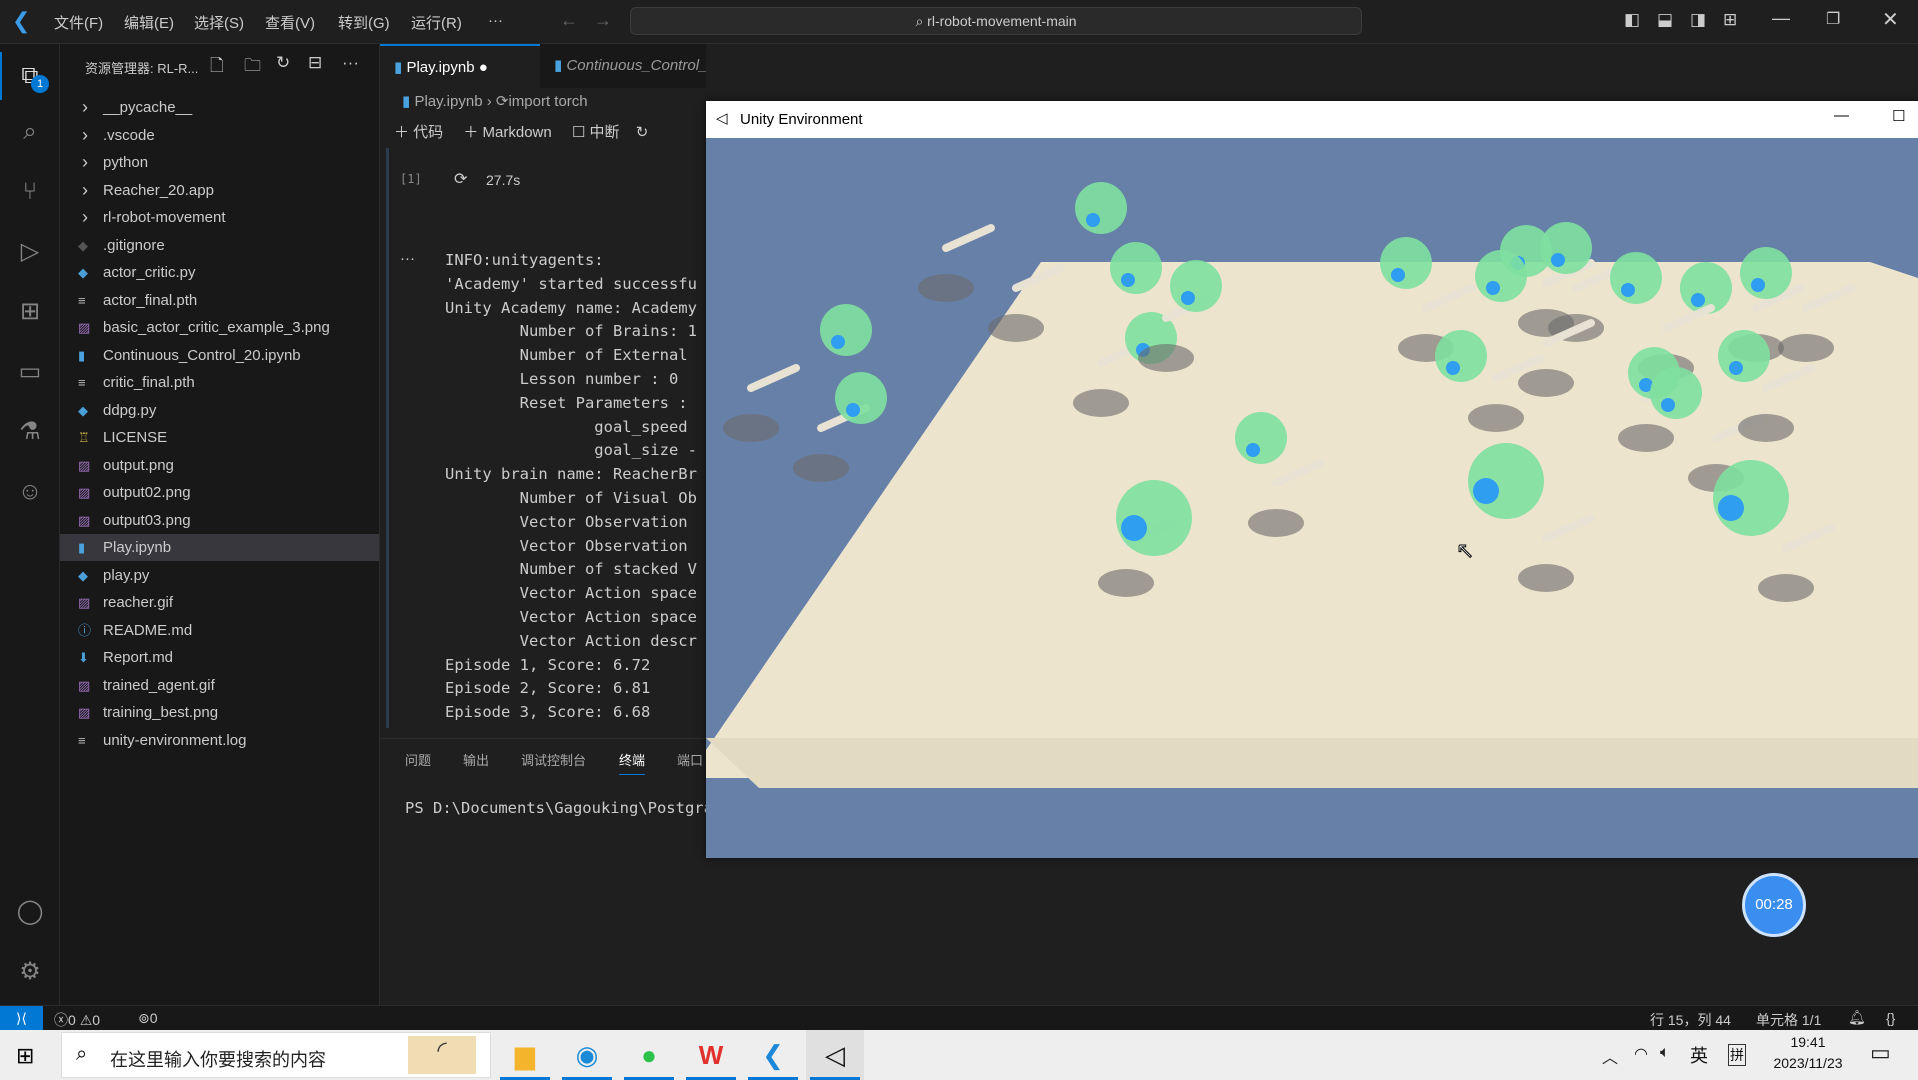  I want to click on ports-indicator: ⊚0, so click(148, 1018).